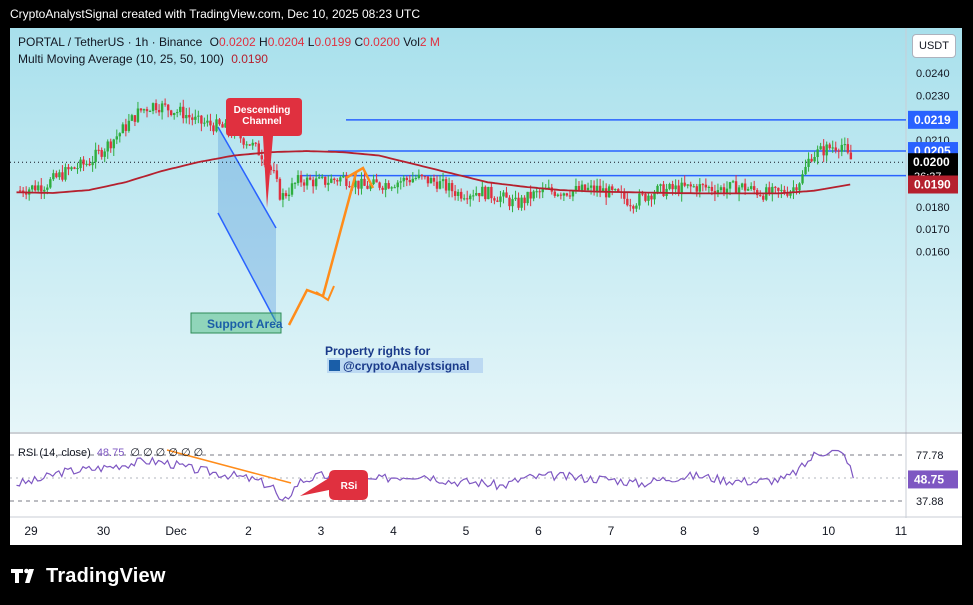  What do you see at coordinates (54, 453) in the screenshot?
I see `rsi-legend-label: RSI (14, close)` at bounding box center [54, 453].